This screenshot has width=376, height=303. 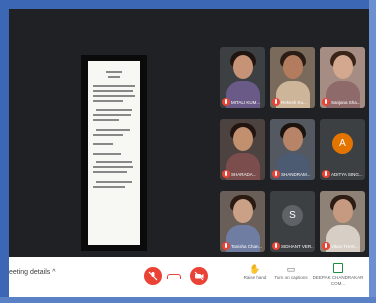 What do you see at coordinates (188, 4) in the screenshot?
I see `frame-border-top` at bounding box center [188, 4].